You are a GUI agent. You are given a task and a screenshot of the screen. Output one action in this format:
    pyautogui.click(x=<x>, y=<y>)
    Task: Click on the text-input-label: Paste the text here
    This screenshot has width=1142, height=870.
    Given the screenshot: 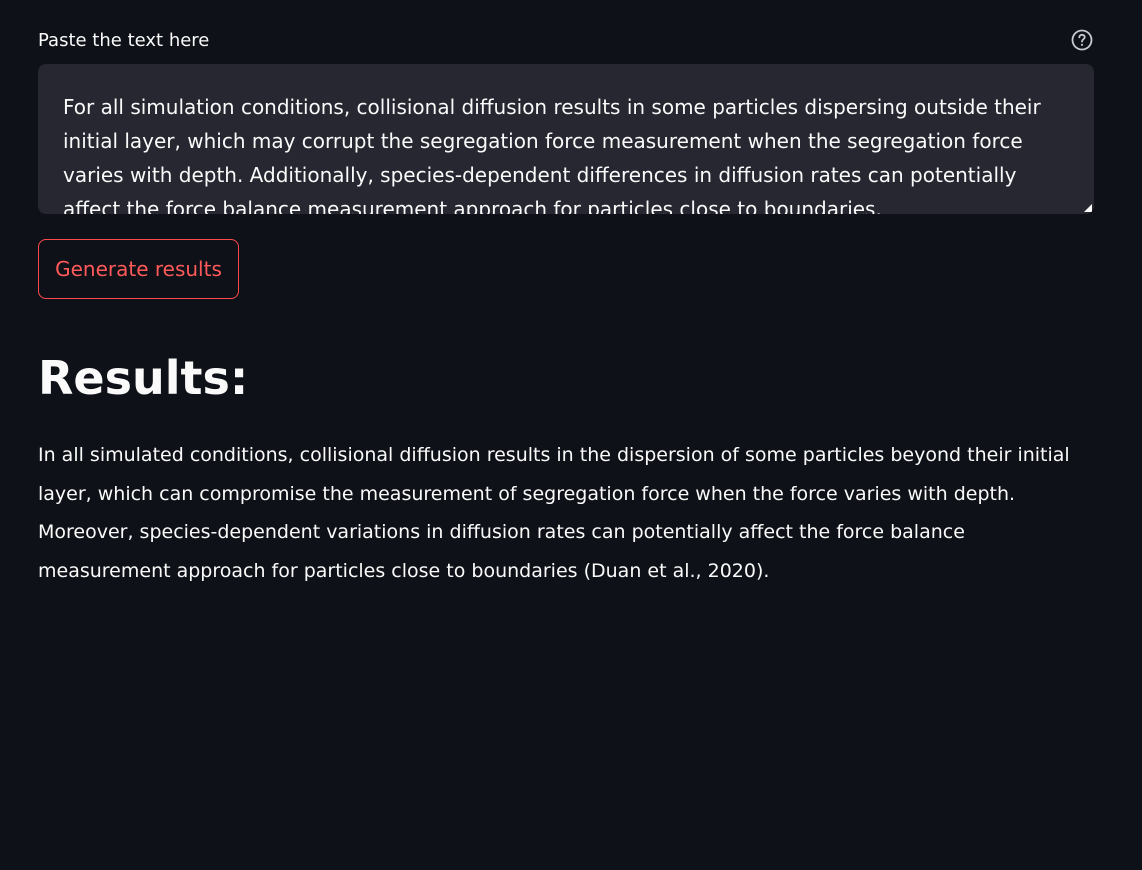 What is the action you would take?
    pyautogui.click(x=124, y=40)
    